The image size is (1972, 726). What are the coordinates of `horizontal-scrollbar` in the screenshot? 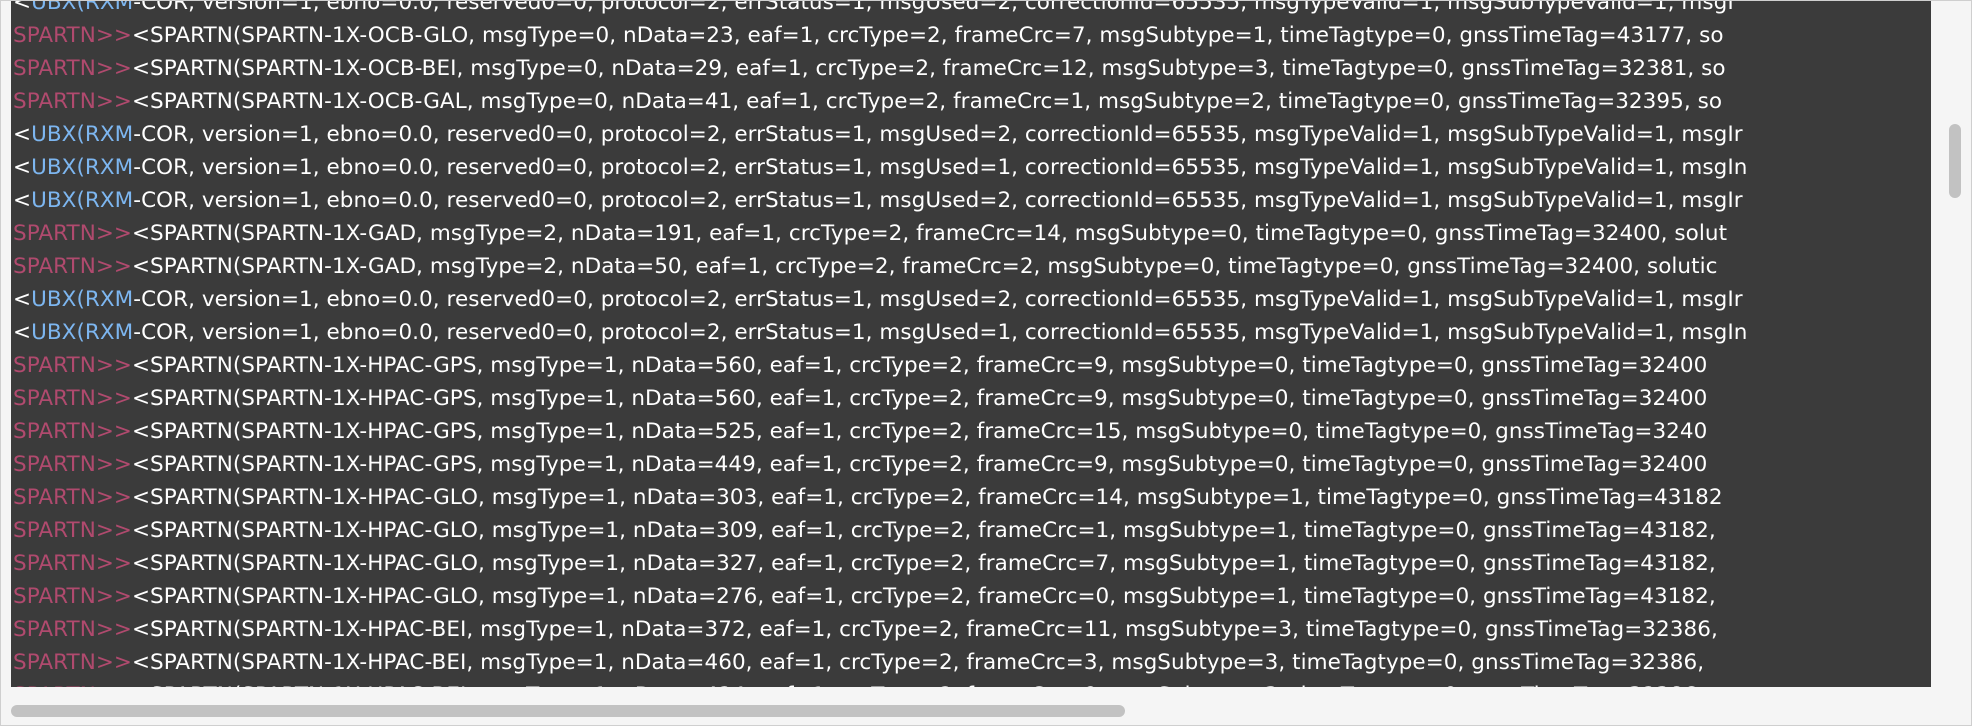 It's located at (986, 708).